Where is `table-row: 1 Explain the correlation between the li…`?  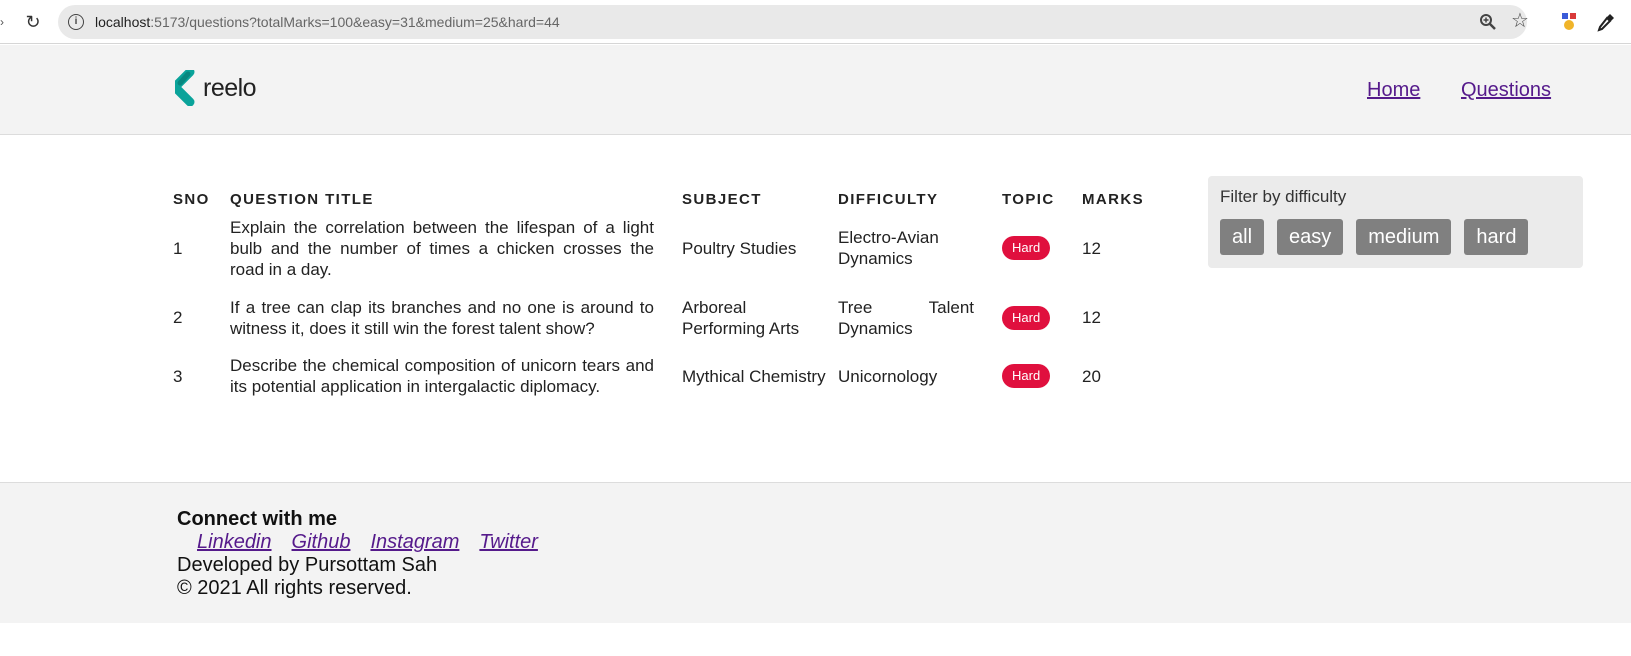
table-row: 1 Explain the correlation between the li… is located at coordinates (666, 248).